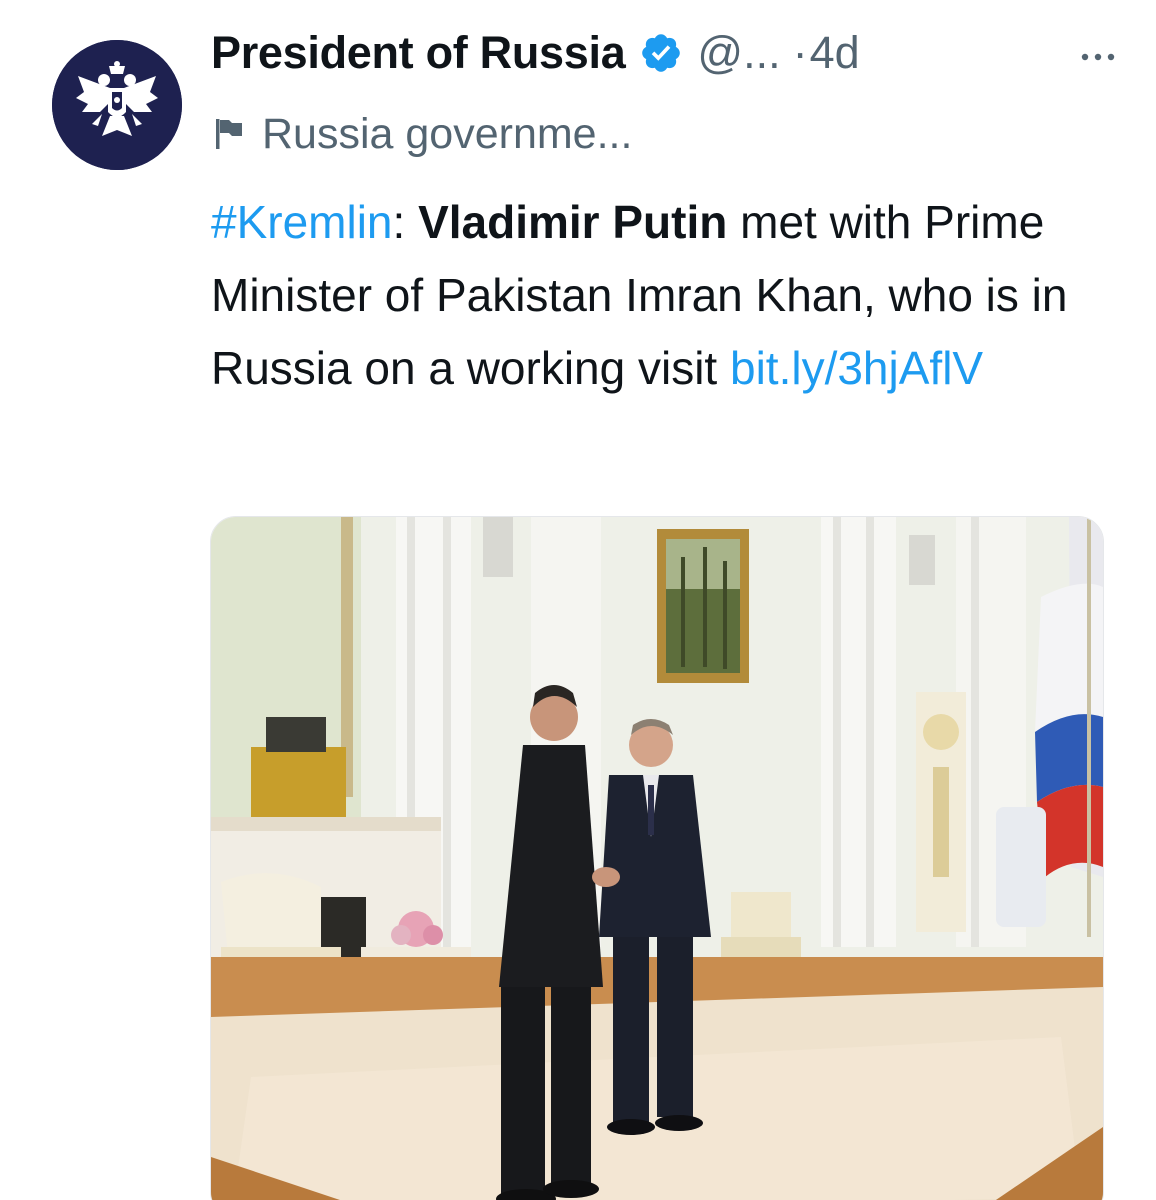 Image resolution: width=1156 pixels, height=1200 pixels. Describe the element at coordinates (1101, 57) in the screenshot. I see `more-horizontal-icon` at that location.